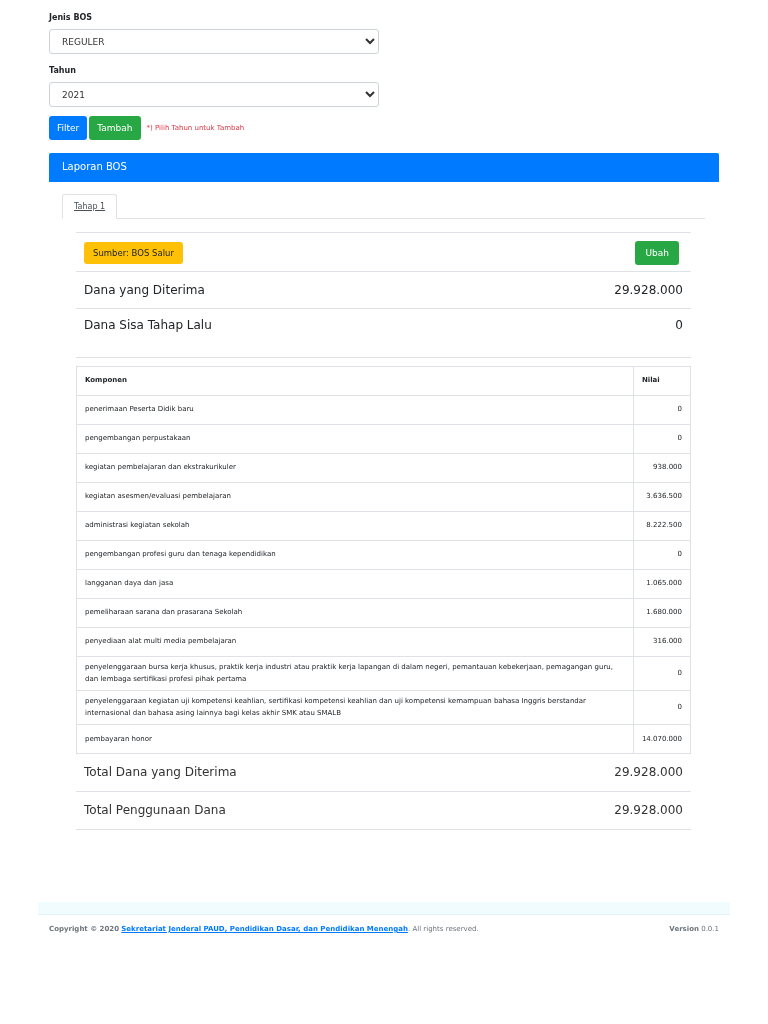 The width and height of the screenshot is (768, 1024). What do you see at coordinates (63, 70) in the screenshot?
I see `field-label: Tahun` at bounding box center [63, 70].